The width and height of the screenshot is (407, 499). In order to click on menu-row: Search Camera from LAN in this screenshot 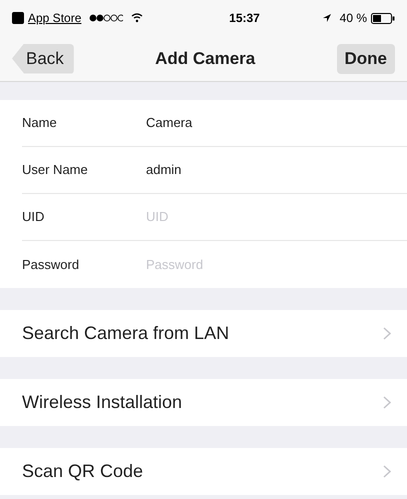, I will do `click(203, 333)`.